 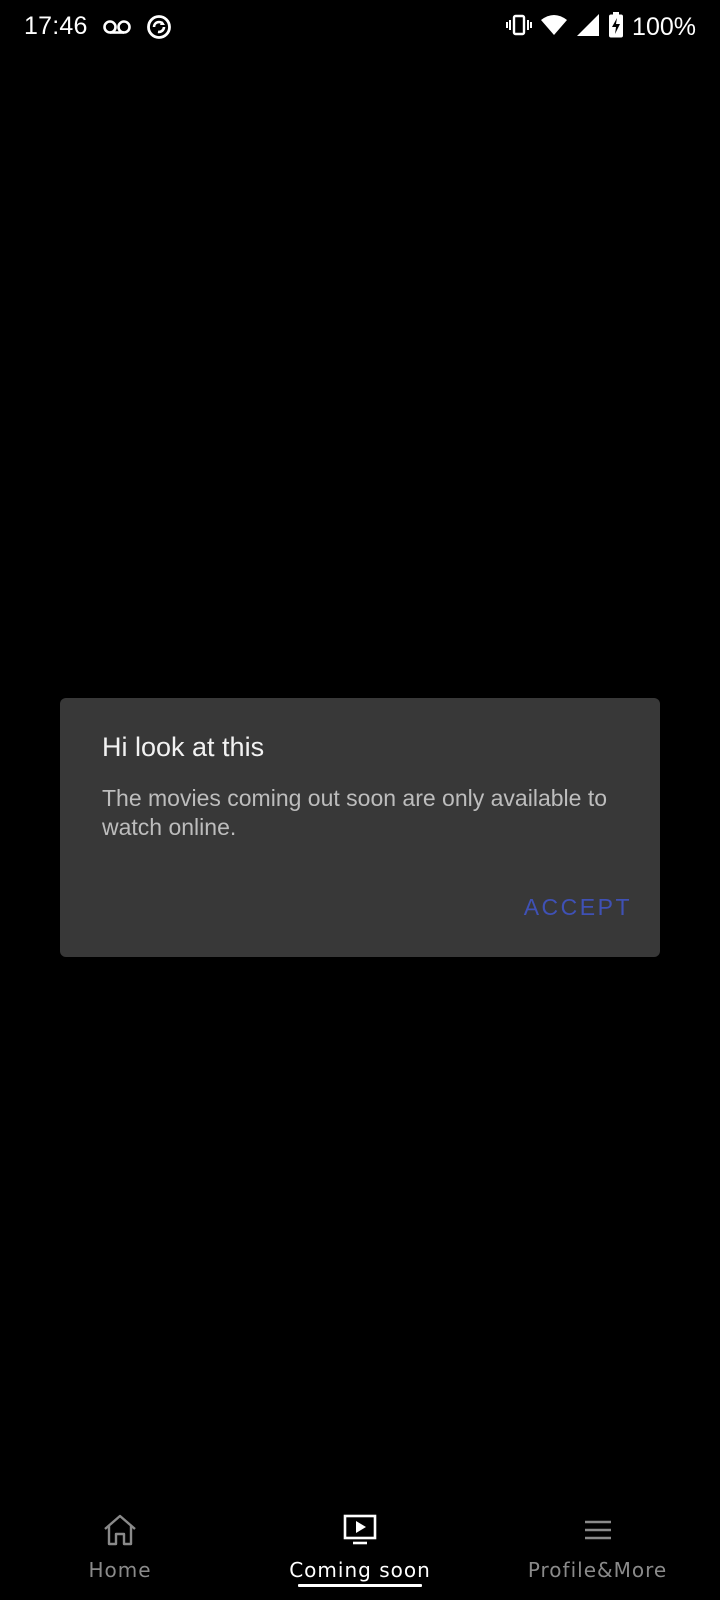 I want to click on sync-icon, so click(x=159, y=29).